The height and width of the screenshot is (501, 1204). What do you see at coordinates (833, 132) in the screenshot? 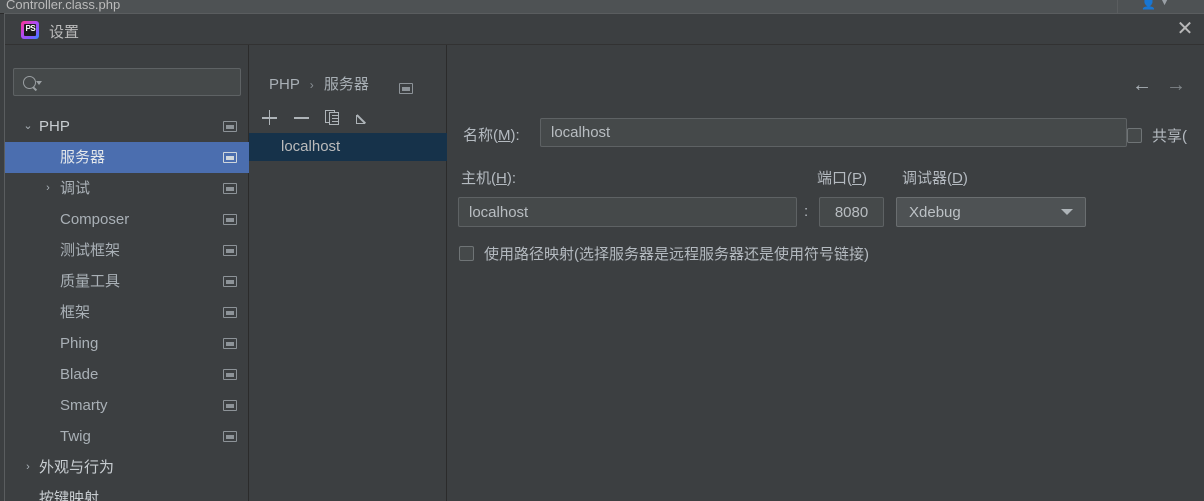
I see `name-field: localhost` at bounding box center [833, 132].